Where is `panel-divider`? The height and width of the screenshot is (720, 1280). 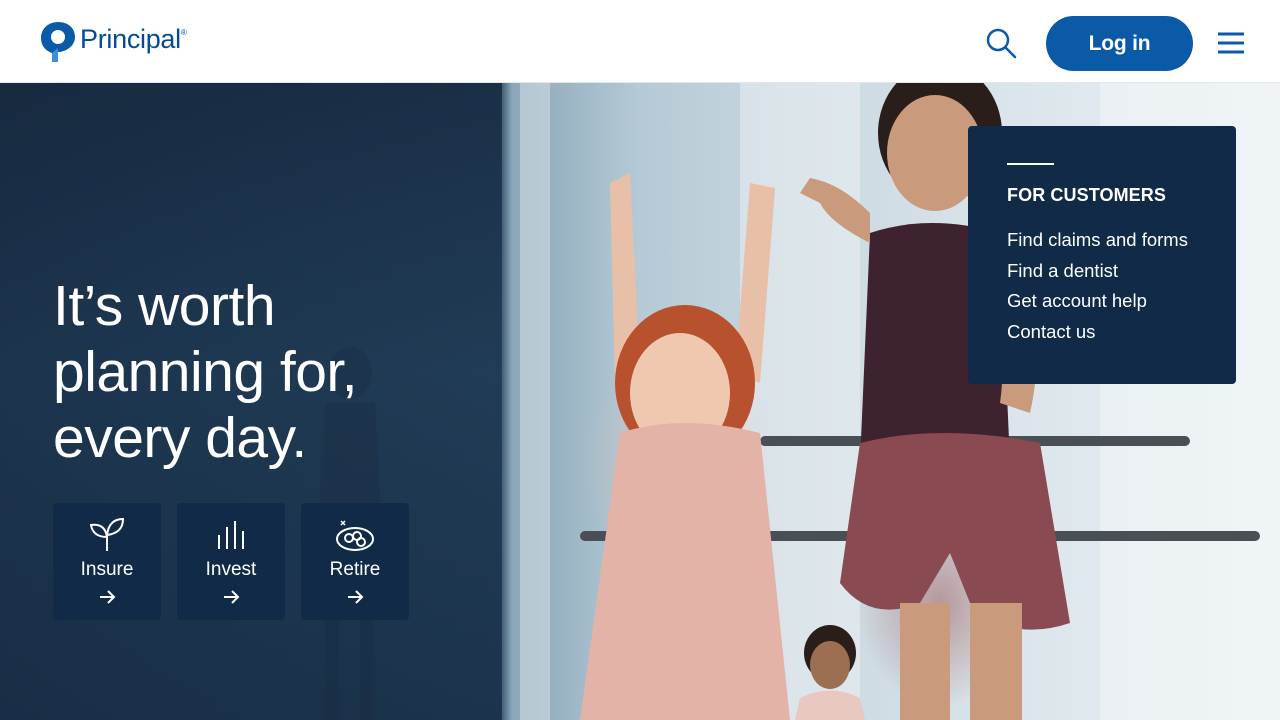 panel-divider is located at coordinates (1030, 164).